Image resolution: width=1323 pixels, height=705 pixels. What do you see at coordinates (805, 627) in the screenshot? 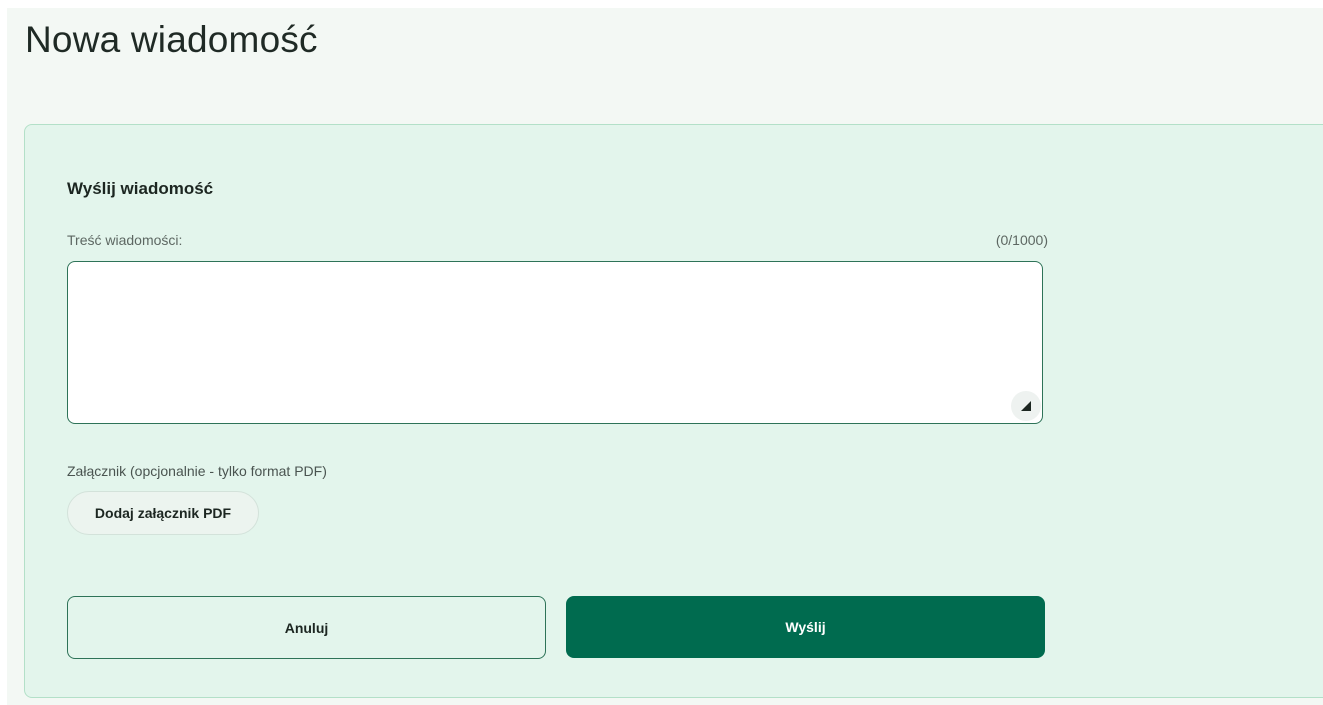
I see `send-button: Wyślij` at bounding box center [805, 627].